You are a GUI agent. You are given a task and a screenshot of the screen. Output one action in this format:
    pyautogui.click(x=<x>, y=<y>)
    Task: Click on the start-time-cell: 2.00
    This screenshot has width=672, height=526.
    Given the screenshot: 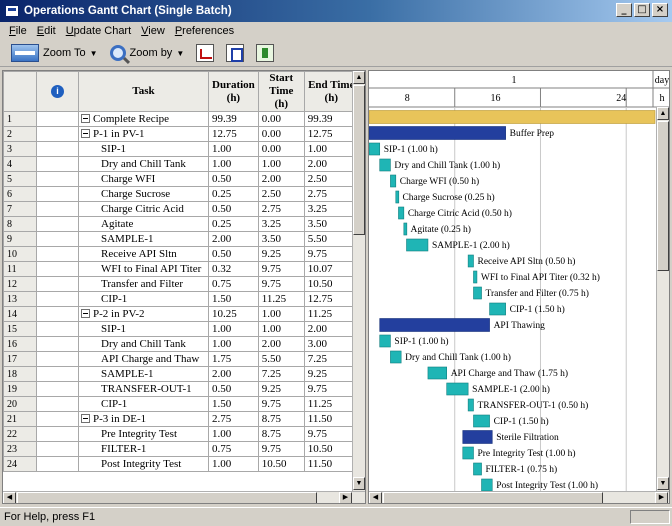 What is the action you would take?
    pyautogui.click(x=281, y=179)
    